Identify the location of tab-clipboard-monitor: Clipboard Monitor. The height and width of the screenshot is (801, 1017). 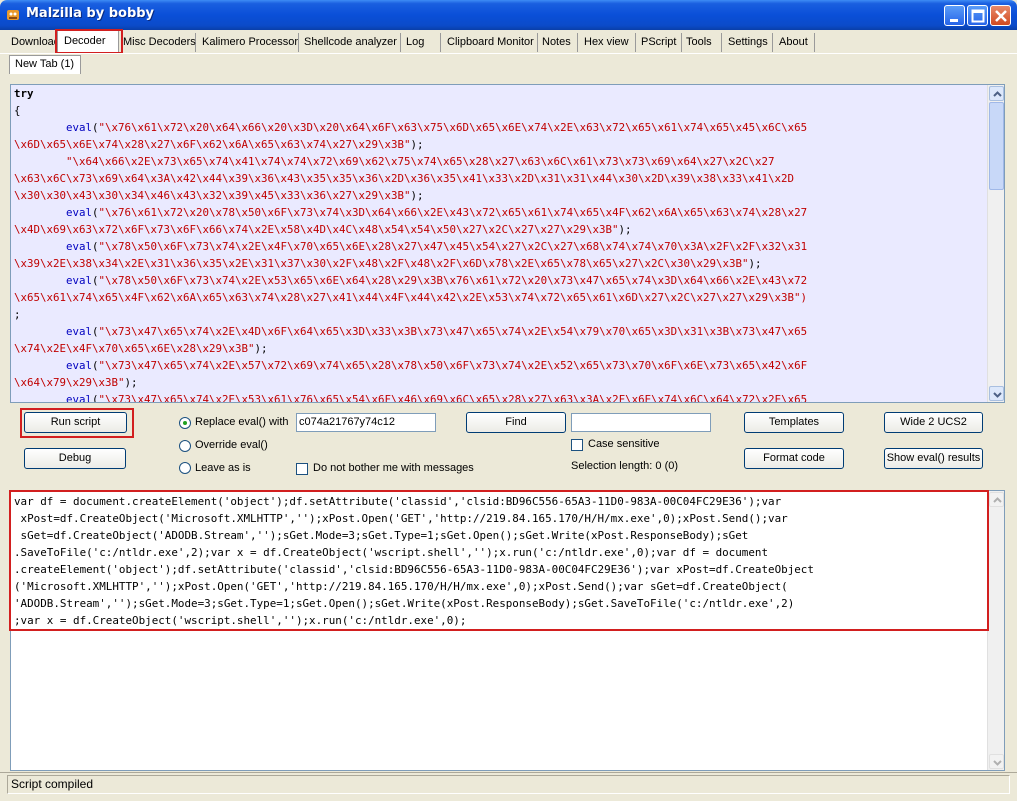
(490, 42).